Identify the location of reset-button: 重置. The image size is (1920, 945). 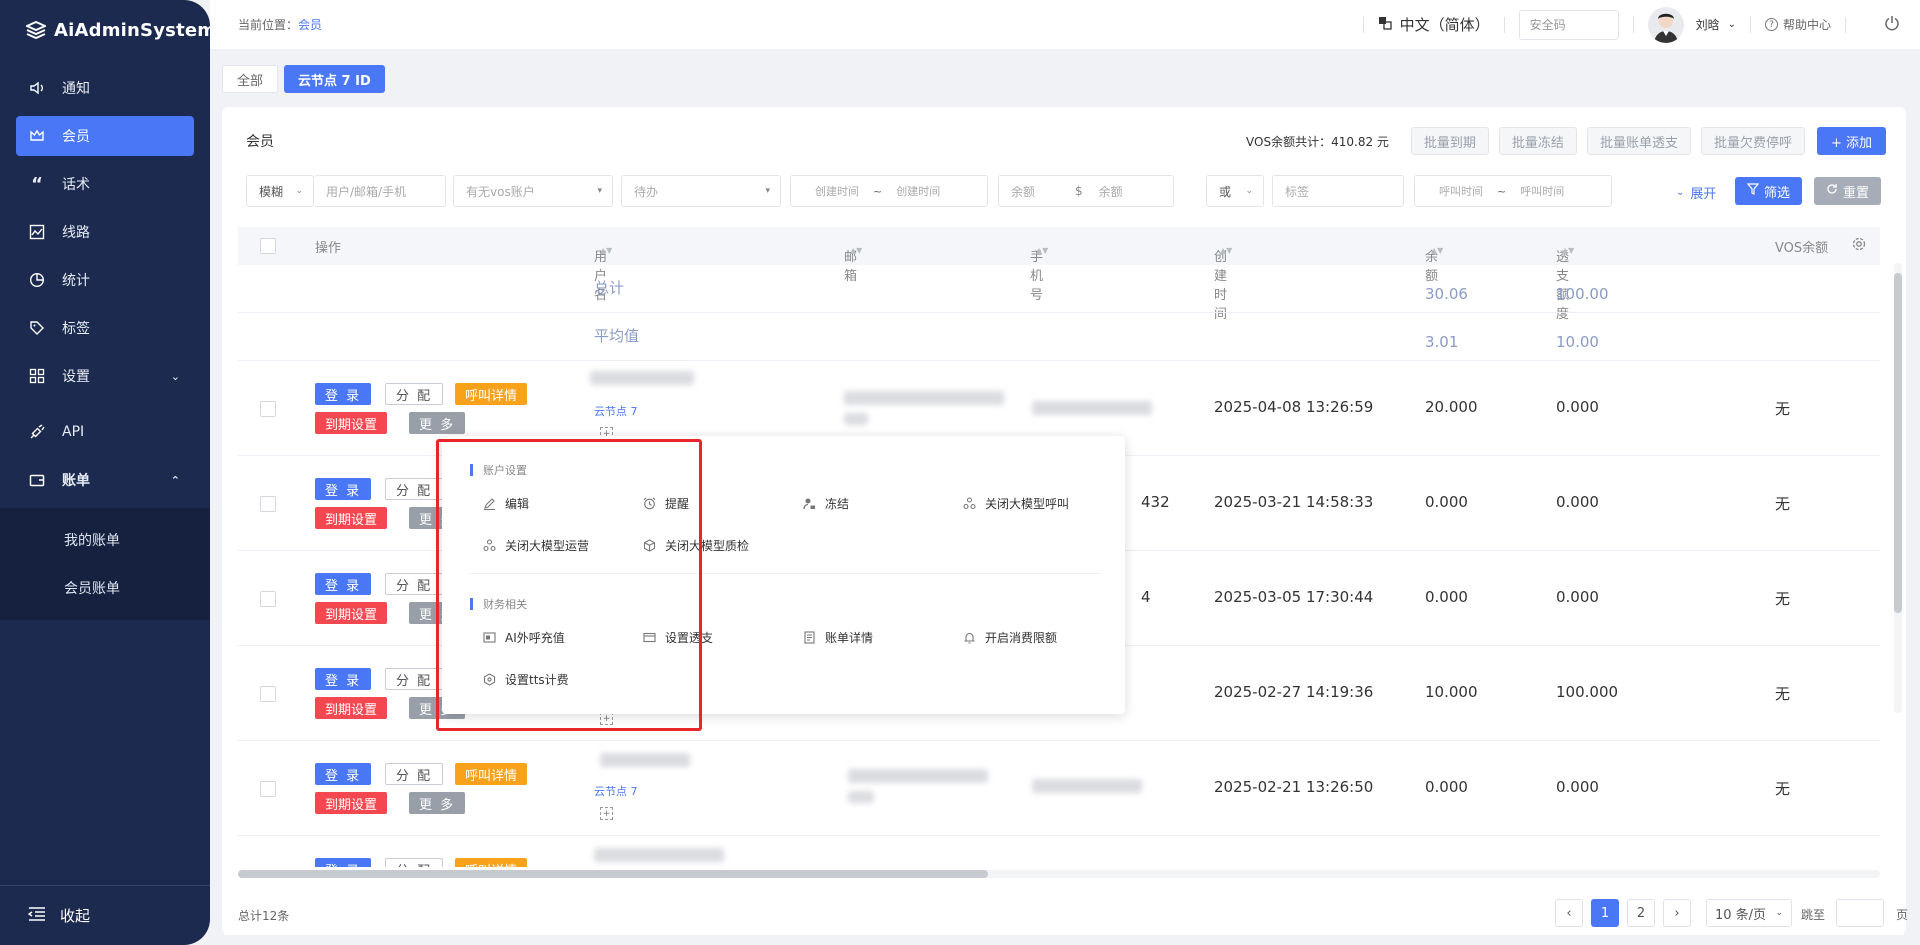
(1848, 191).